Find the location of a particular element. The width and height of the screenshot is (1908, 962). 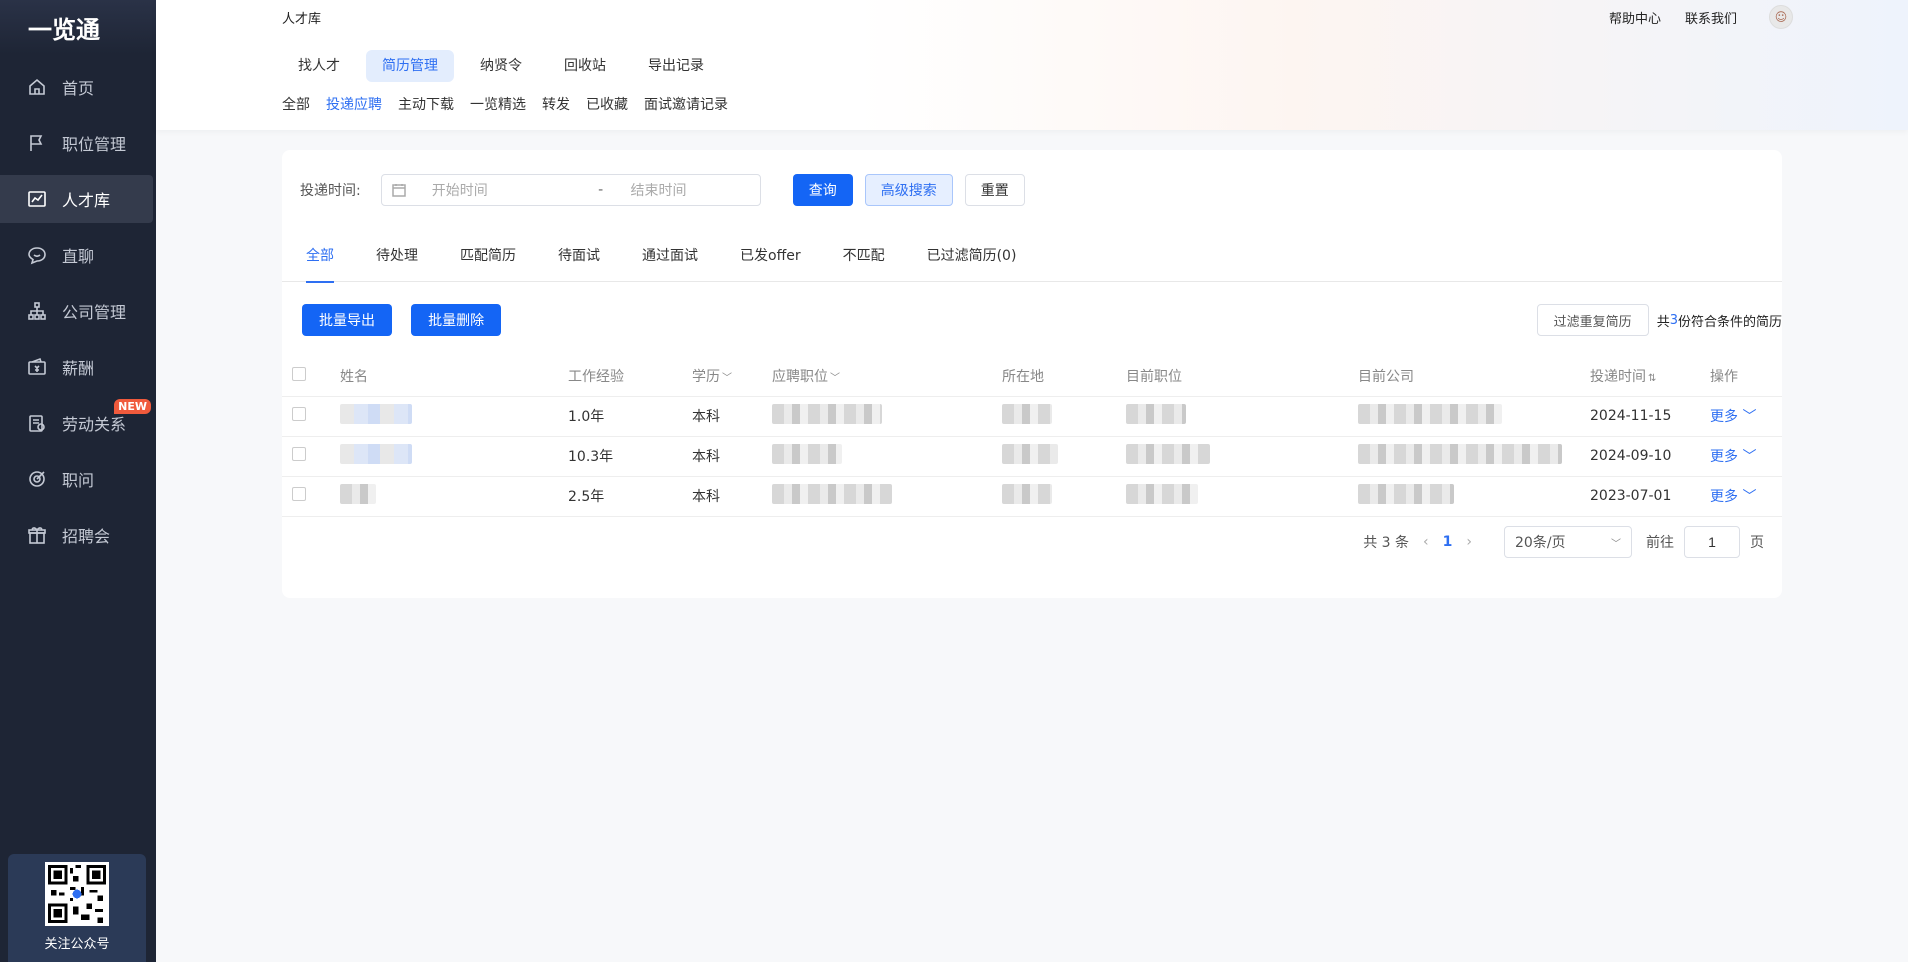

status-tab-offer: 已发offer is located at coordinates (770, 256).